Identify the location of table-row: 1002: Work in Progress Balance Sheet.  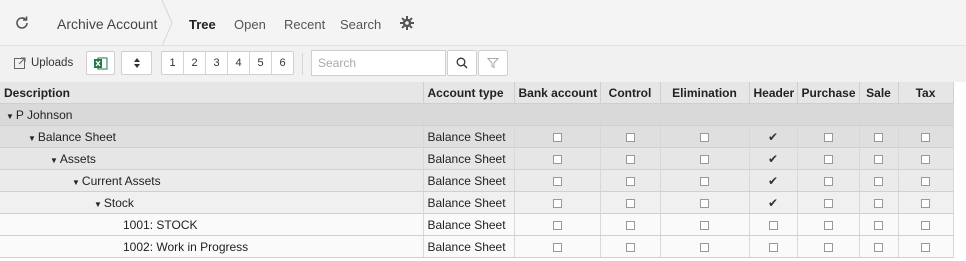
(477, 246).